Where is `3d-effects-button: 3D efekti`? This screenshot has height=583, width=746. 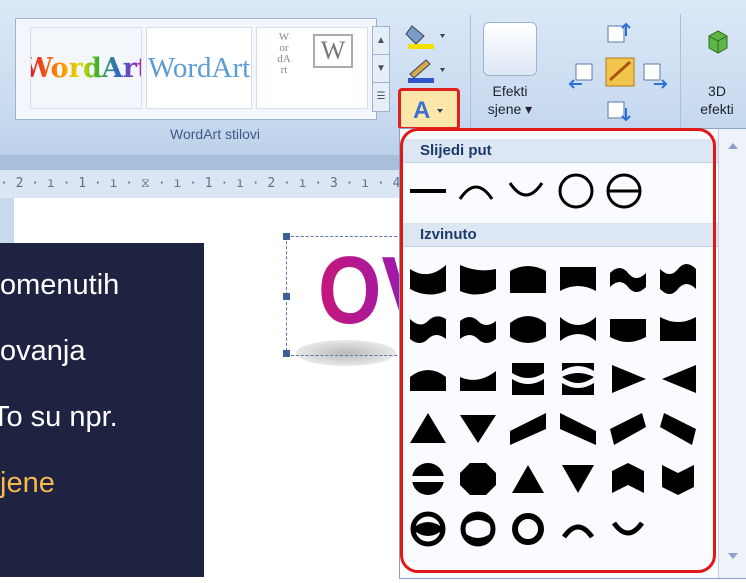
3d-effects-button: 3D efekti is located at coordinates (717, 100).